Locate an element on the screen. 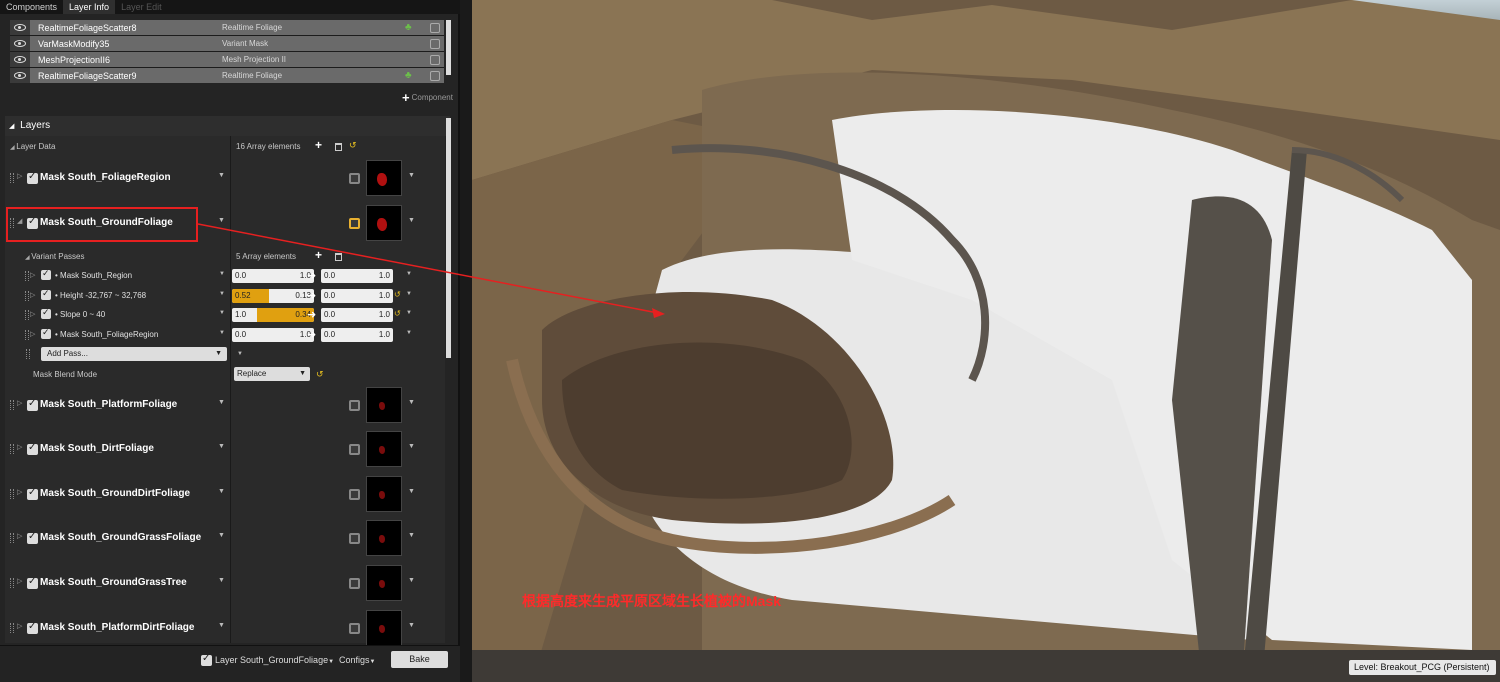  annotation-overlay is located at coordinates (431, 270).